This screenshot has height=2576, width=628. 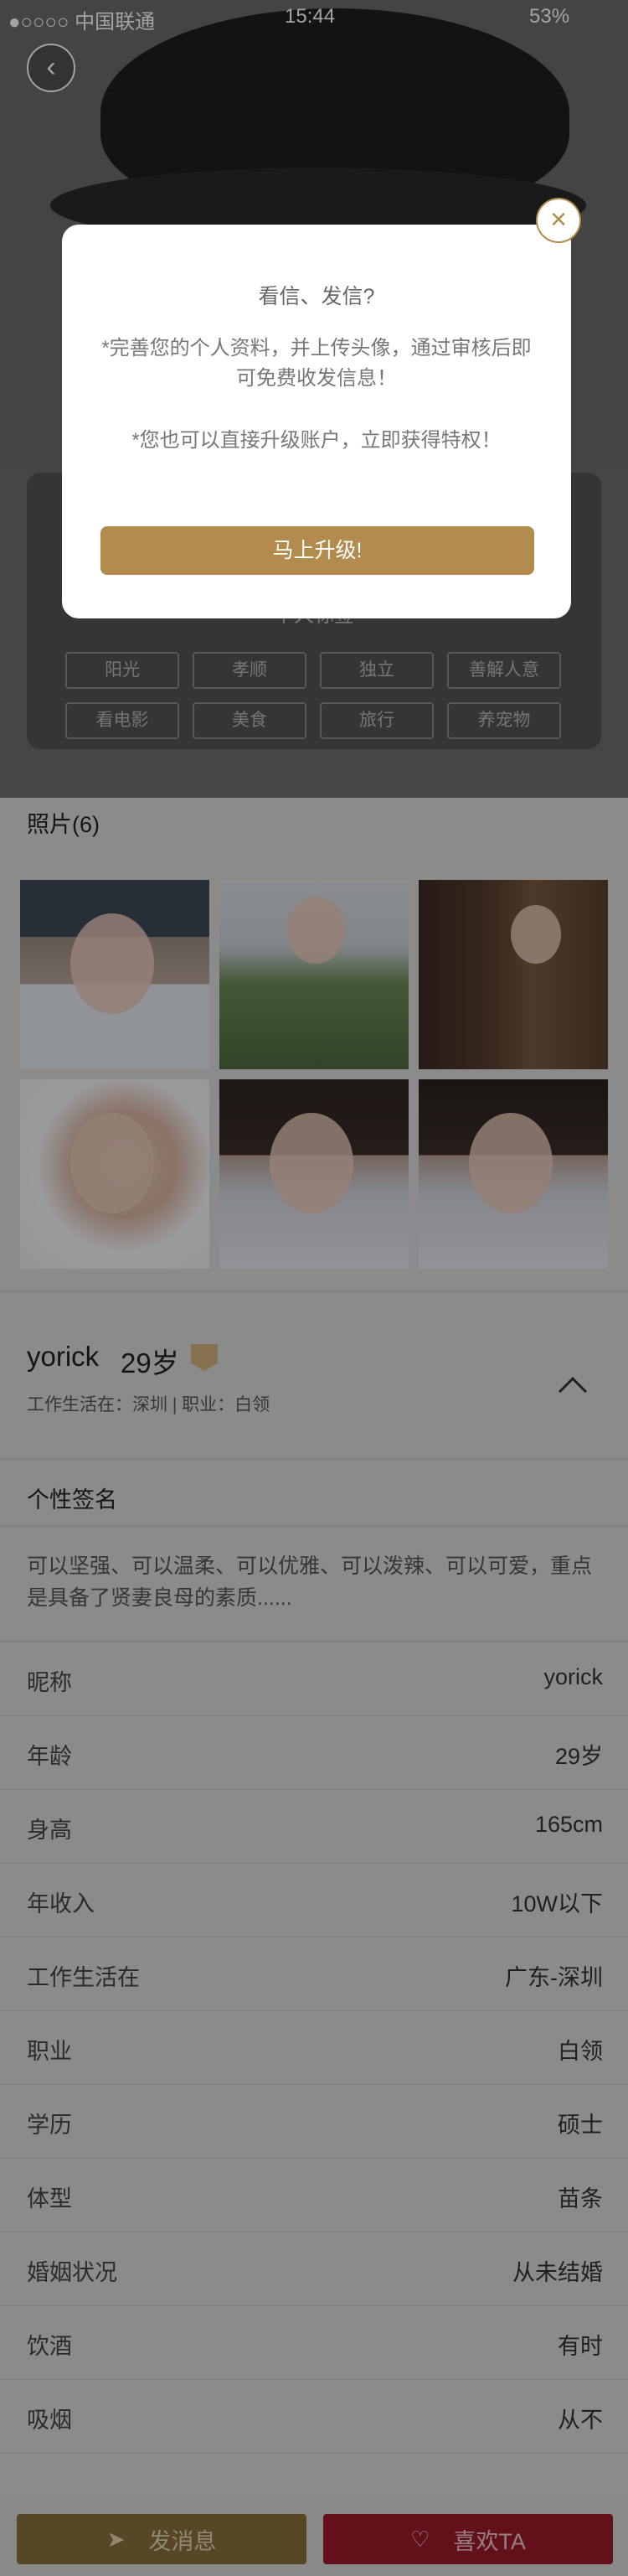 I want to click on close-icon: ×, so click(x=558, y=219).